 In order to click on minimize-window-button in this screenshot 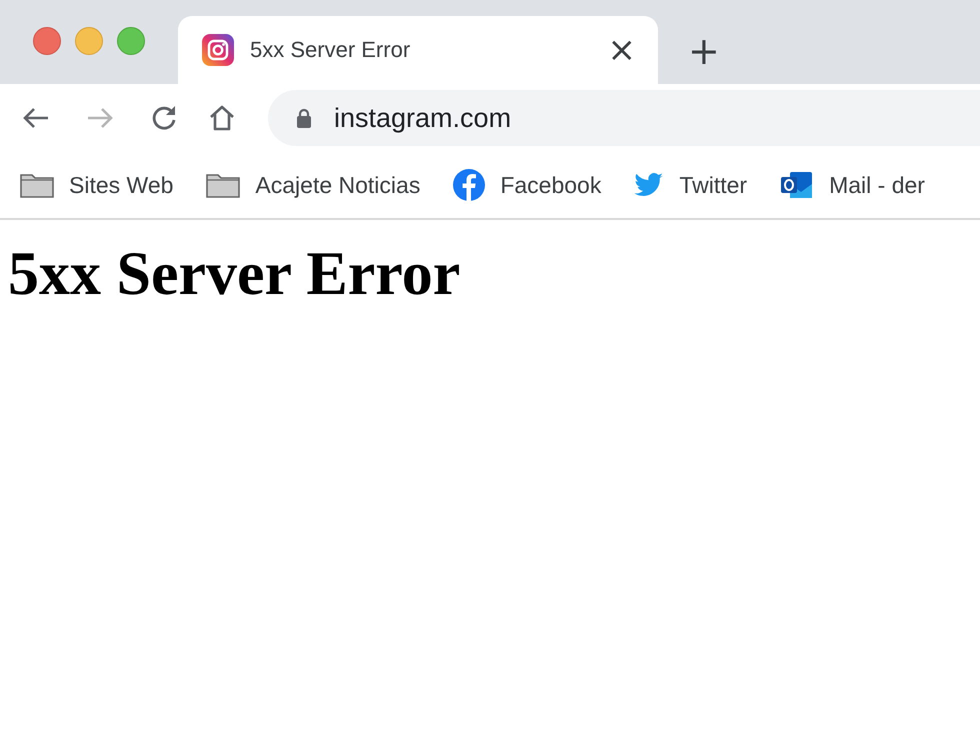, I will do `click(89, 41)`.